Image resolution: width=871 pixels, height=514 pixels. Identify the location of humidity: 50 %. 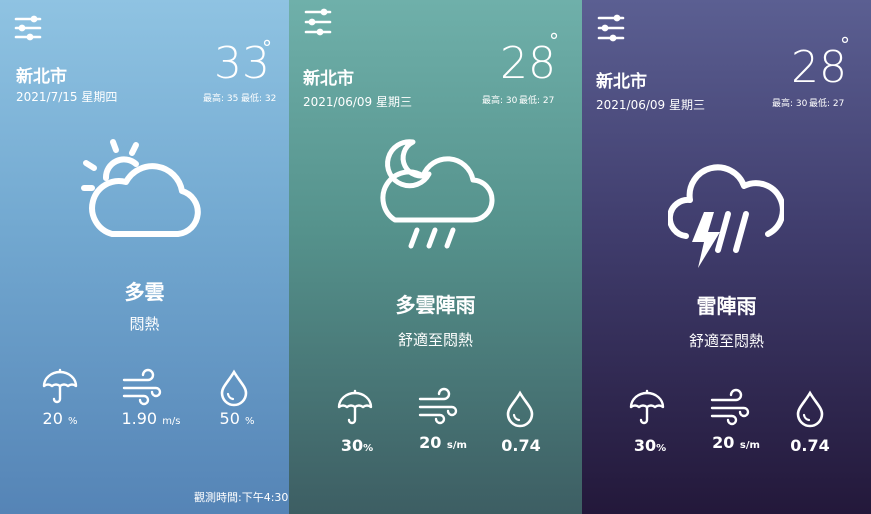
(237, 418).